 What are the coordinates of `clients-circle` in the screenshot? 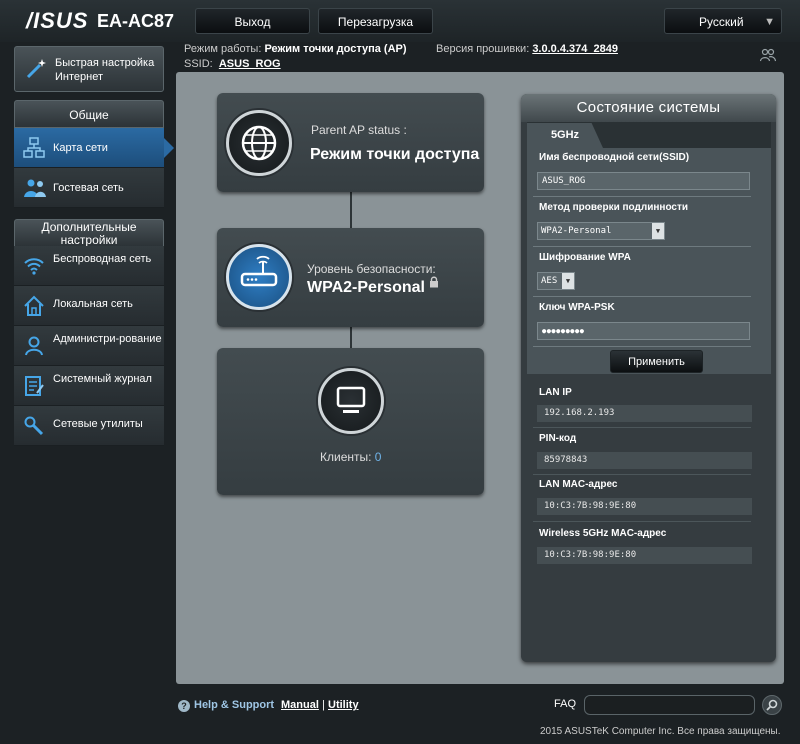 It's located at (351, 401).